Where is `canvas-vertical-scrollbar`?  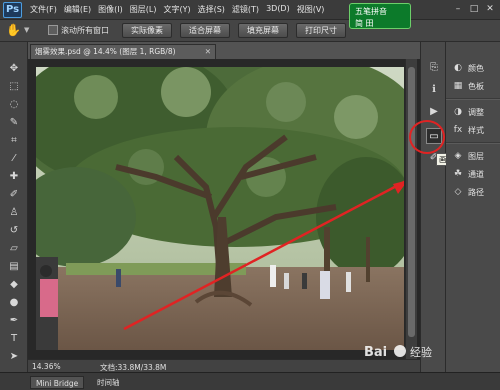 canvas-vertical-scrollbar is located at coordinates (411, 209).